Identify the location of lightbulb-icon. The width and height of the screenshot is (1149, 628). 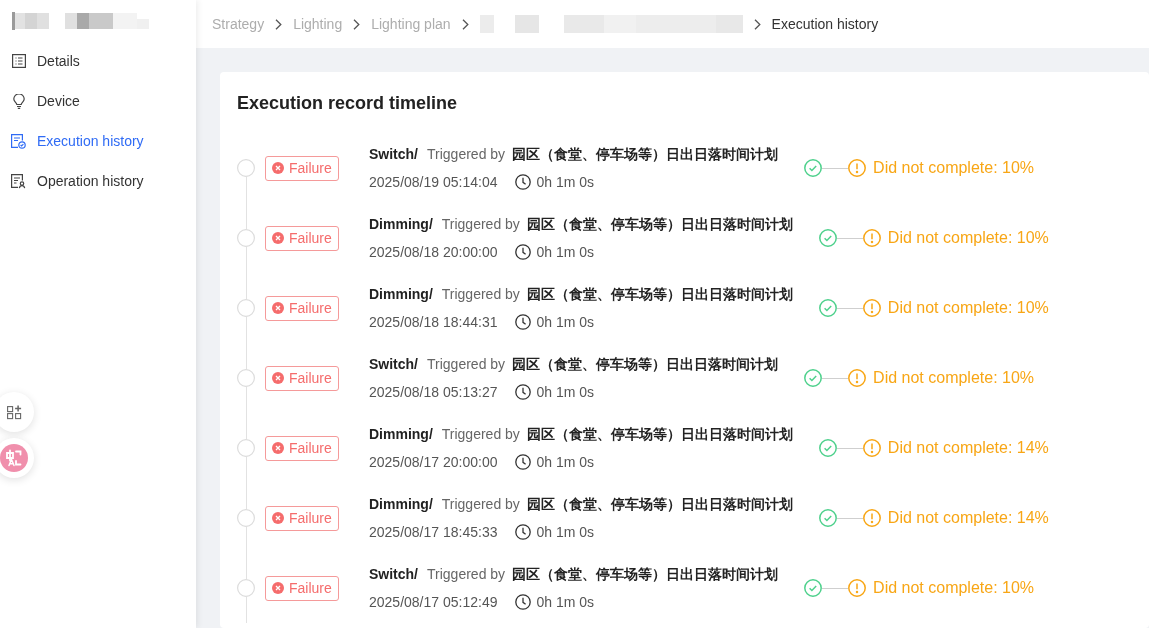
(18, 101).